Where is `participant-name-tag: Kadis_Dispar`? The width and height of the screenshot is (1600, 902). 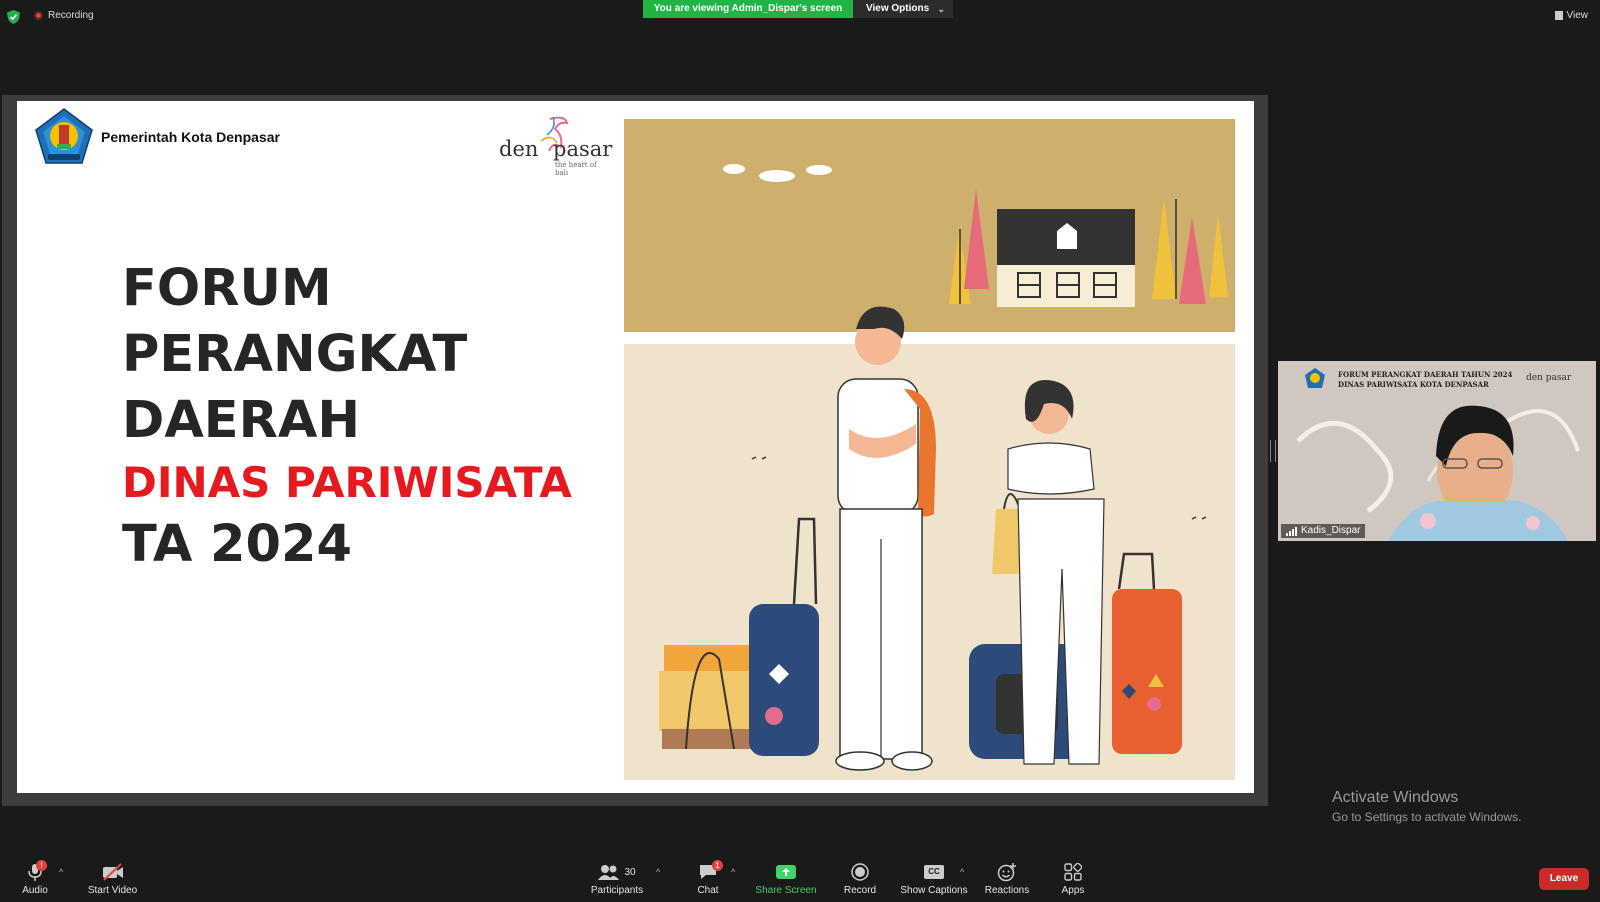 participant-name-tag: Kadis_Dispar is located at coordinates (1323, 531).